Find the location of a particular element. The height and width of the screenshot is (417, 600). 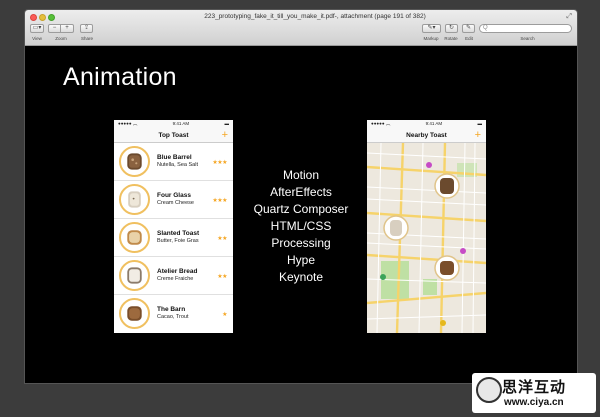

view-label: View is located at coordinates (37, 38).